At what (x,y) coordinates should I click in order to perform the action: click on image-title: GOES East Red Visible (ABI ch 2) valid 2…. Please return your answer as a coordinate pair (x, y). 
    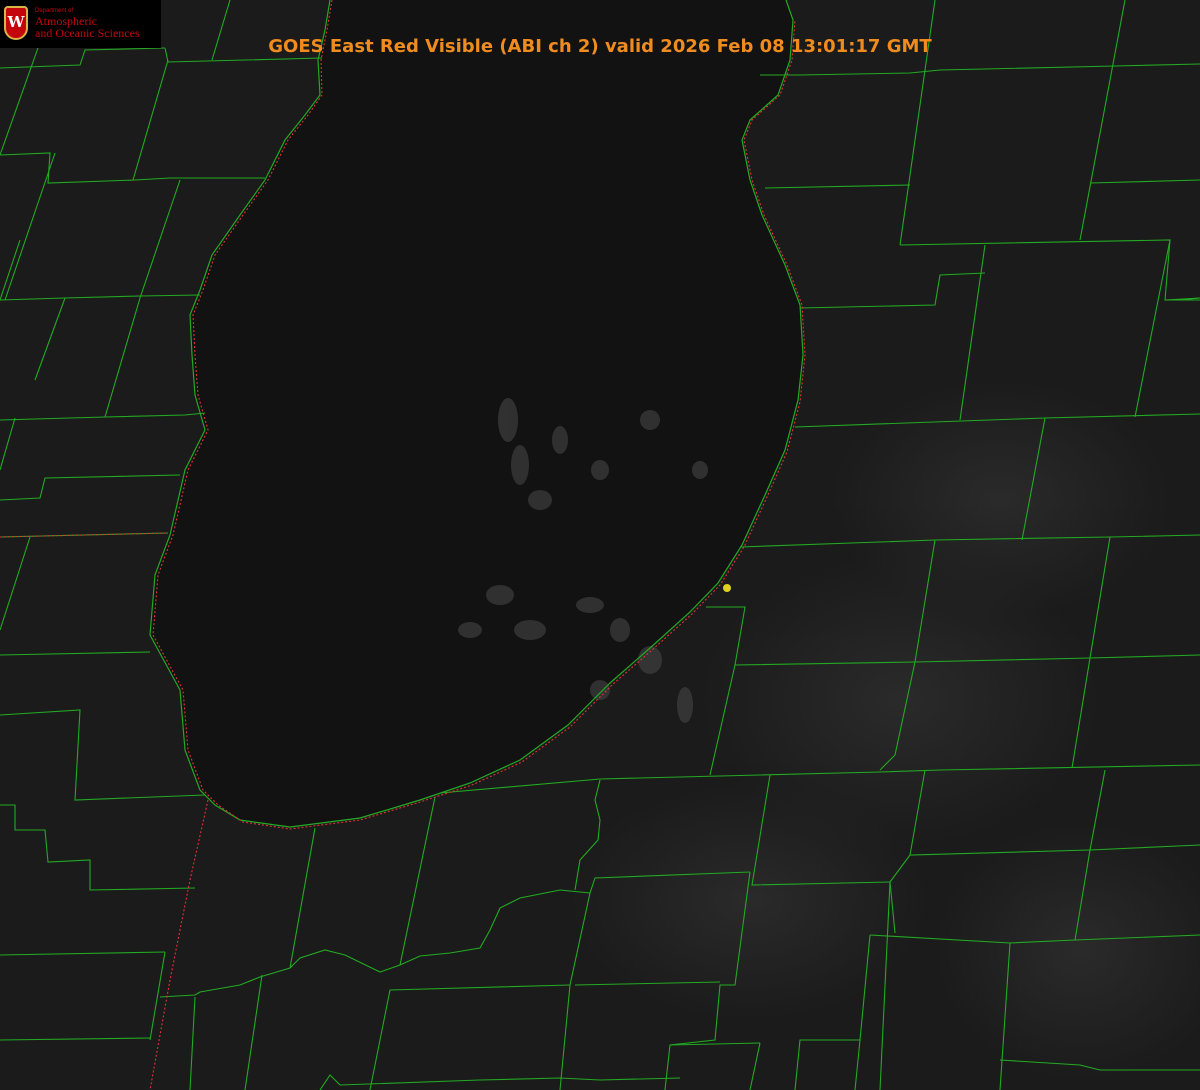
    Looking at the image, I should click on (600, 46).